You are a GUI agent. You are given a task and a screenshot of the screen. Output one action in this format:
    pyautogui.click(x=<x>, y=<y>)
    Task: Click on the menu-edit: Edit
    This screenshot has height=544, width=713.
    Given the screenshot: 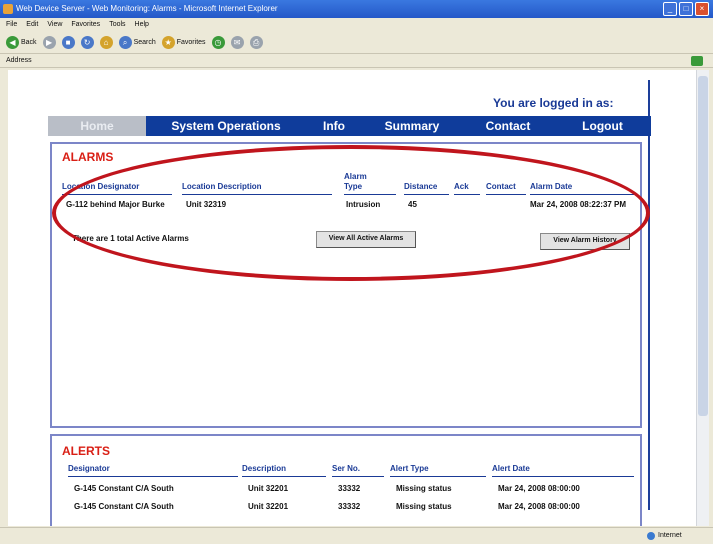 What is the action you would take?
    pyautogui.click(x=32, y=25)
    